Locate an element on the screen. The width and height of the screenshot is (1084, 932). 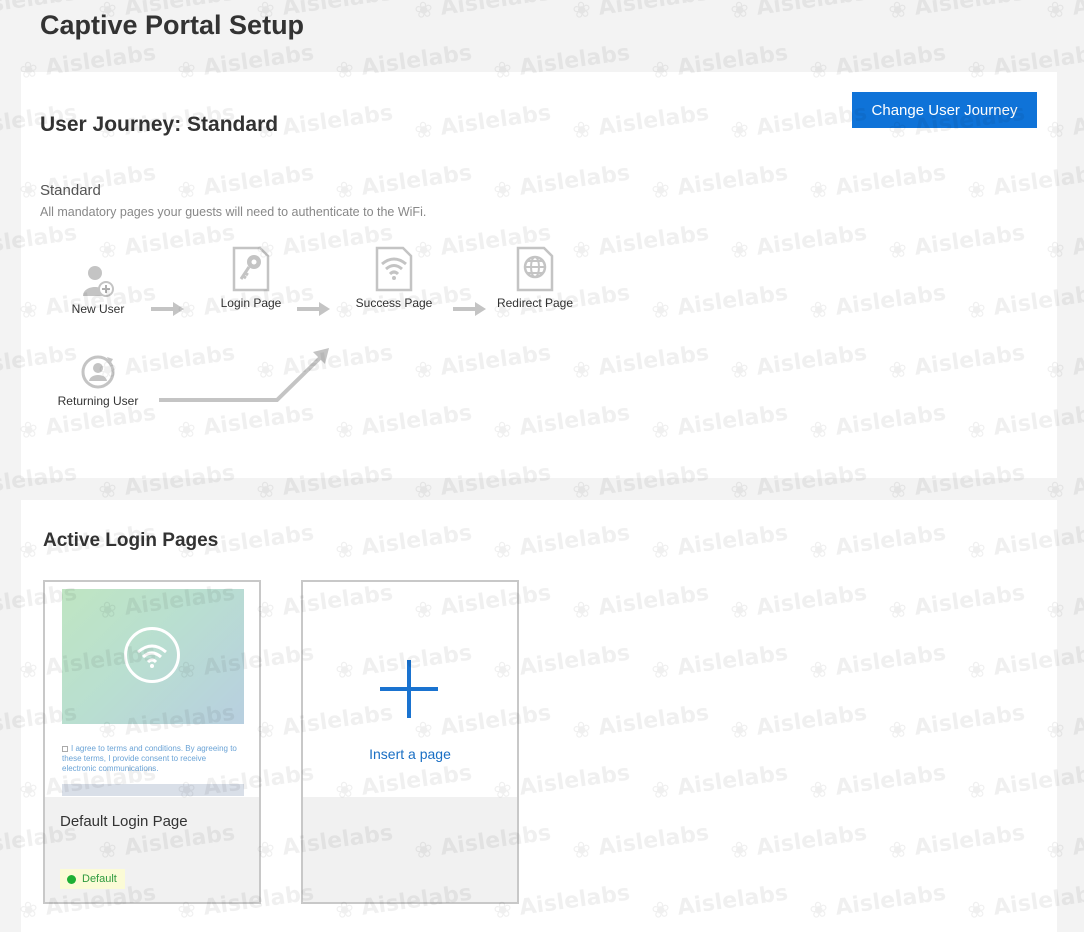
page-title: Captive Portal Setup is located at coordinates (172, 25).